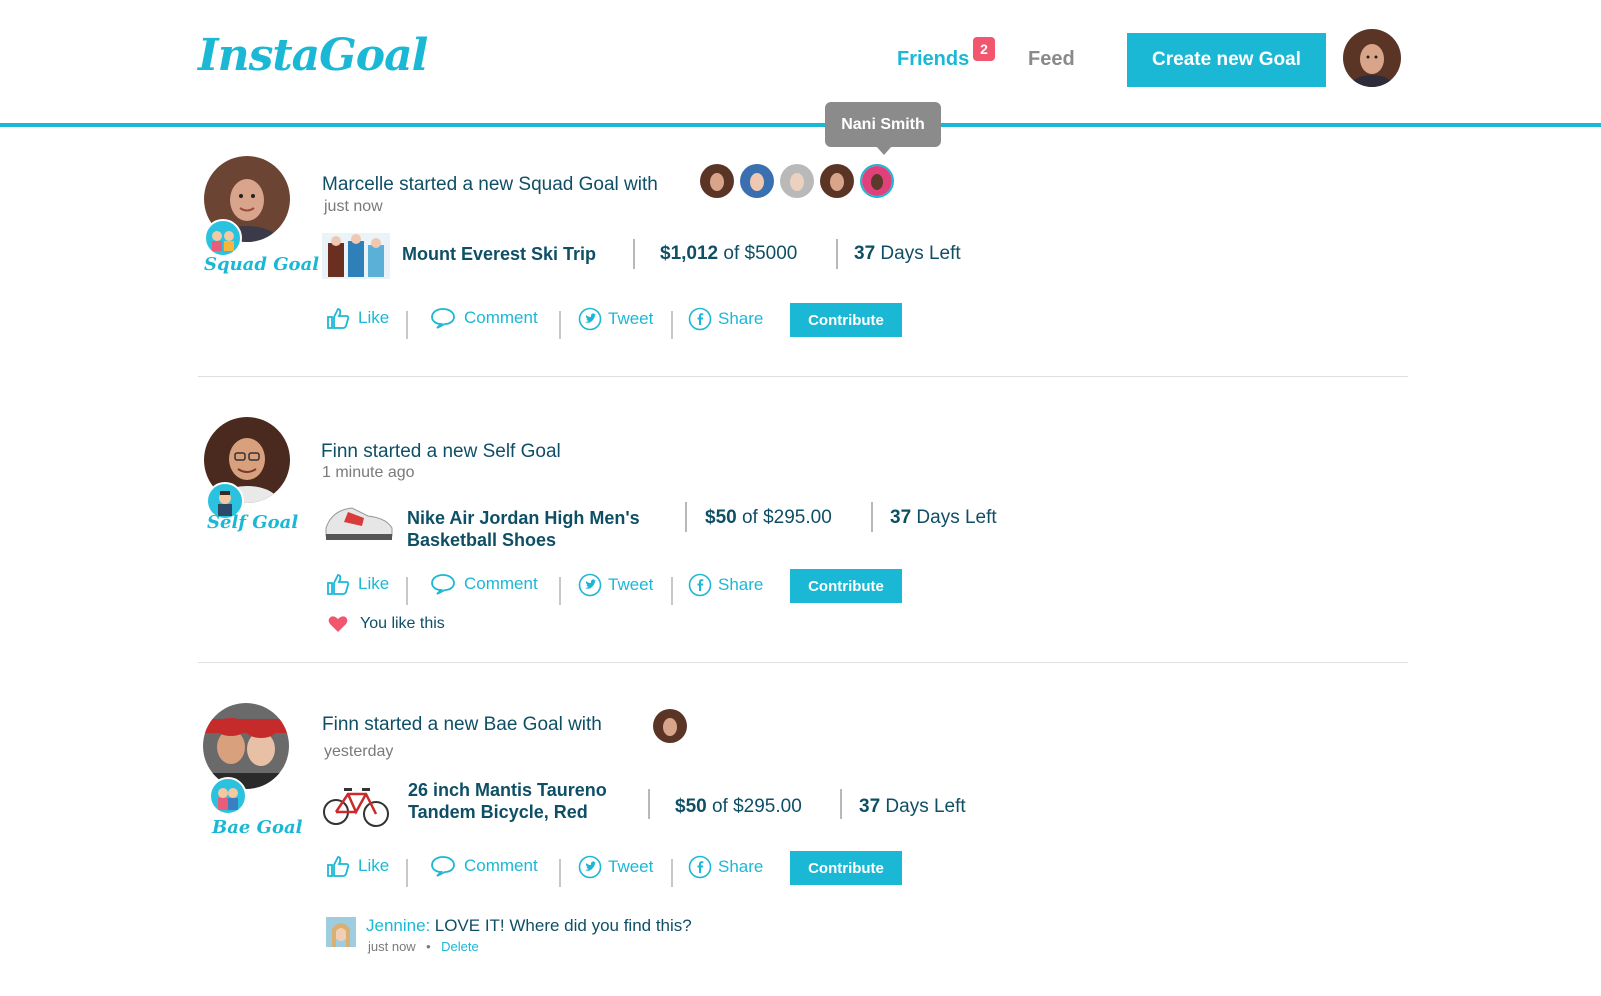  Describe the element at coordinates (498, 812) in the screenshot. I see `goal-name-line: Tandem Bicycle, Red` at that location.